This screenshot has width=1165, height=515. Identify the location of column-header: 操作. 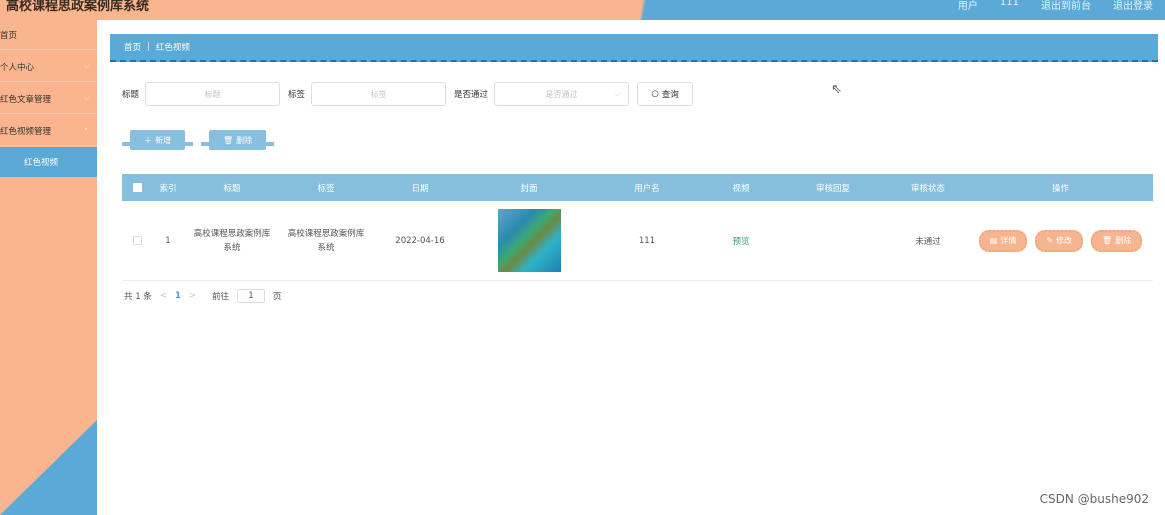
(1060, 188).